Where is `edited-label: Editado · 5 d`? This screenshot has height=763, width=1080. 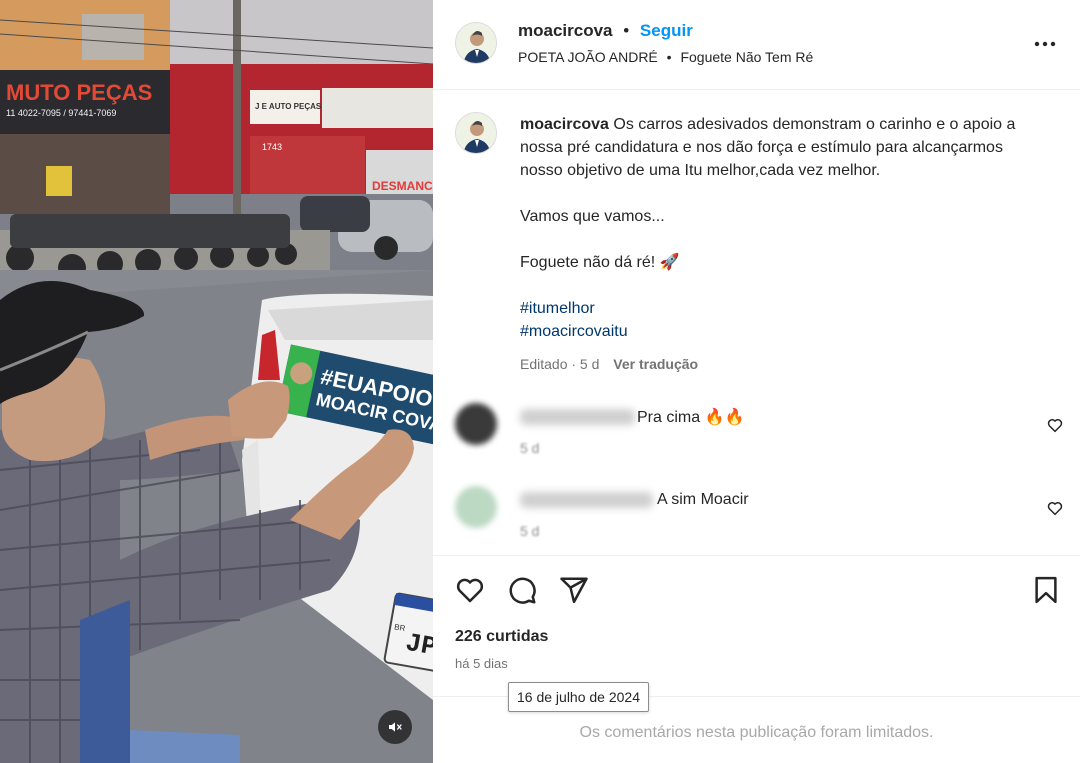 edited-label: Editado · 5 d is located at coordinates (560, 364).